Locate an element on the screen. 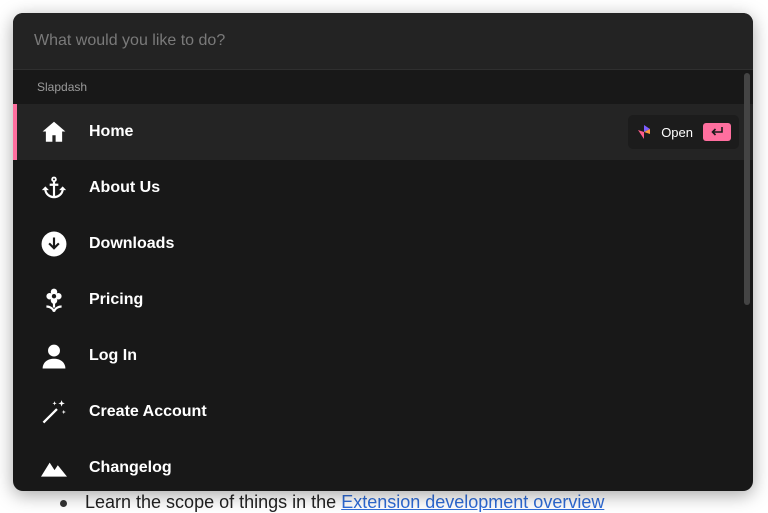 The image size is (768, 513). command-item-downloads: Downloads is located at coordinates (383, 244).